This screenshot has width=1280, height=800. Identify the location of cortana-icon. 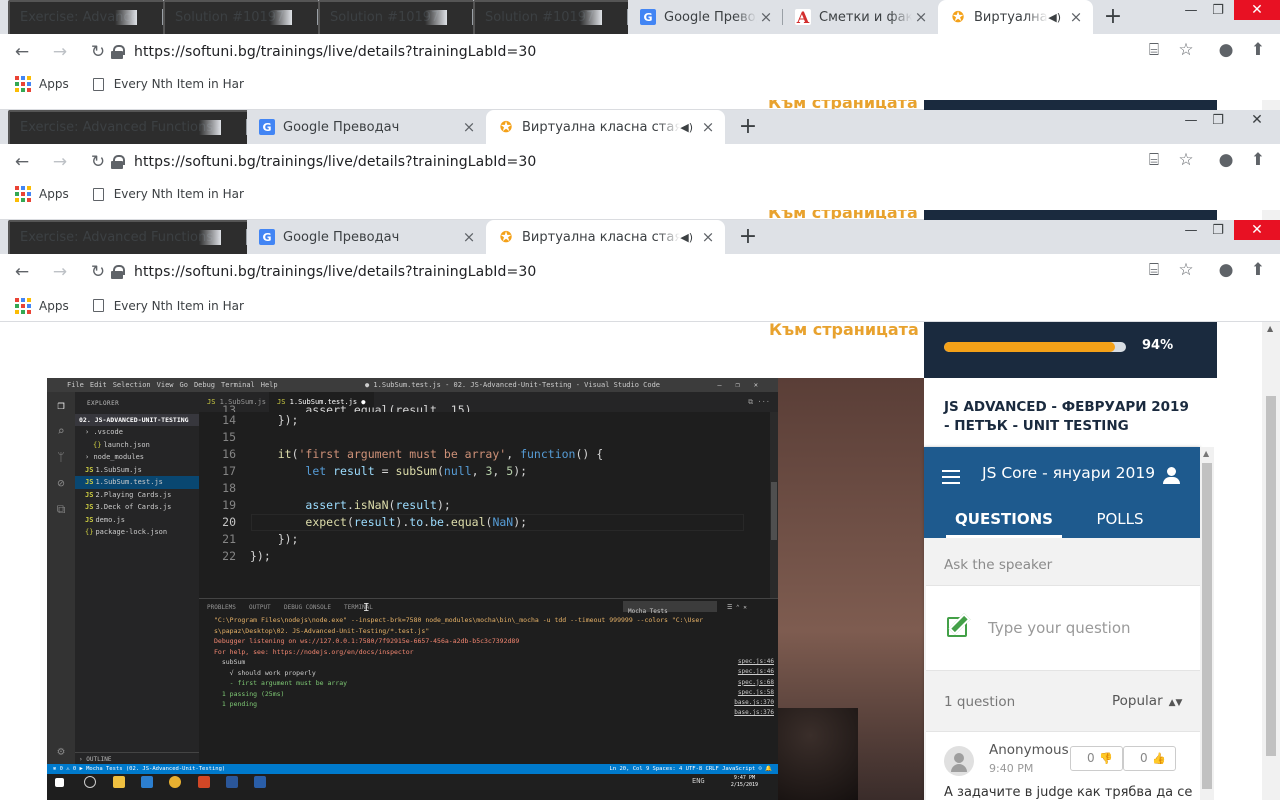
(90, 782).